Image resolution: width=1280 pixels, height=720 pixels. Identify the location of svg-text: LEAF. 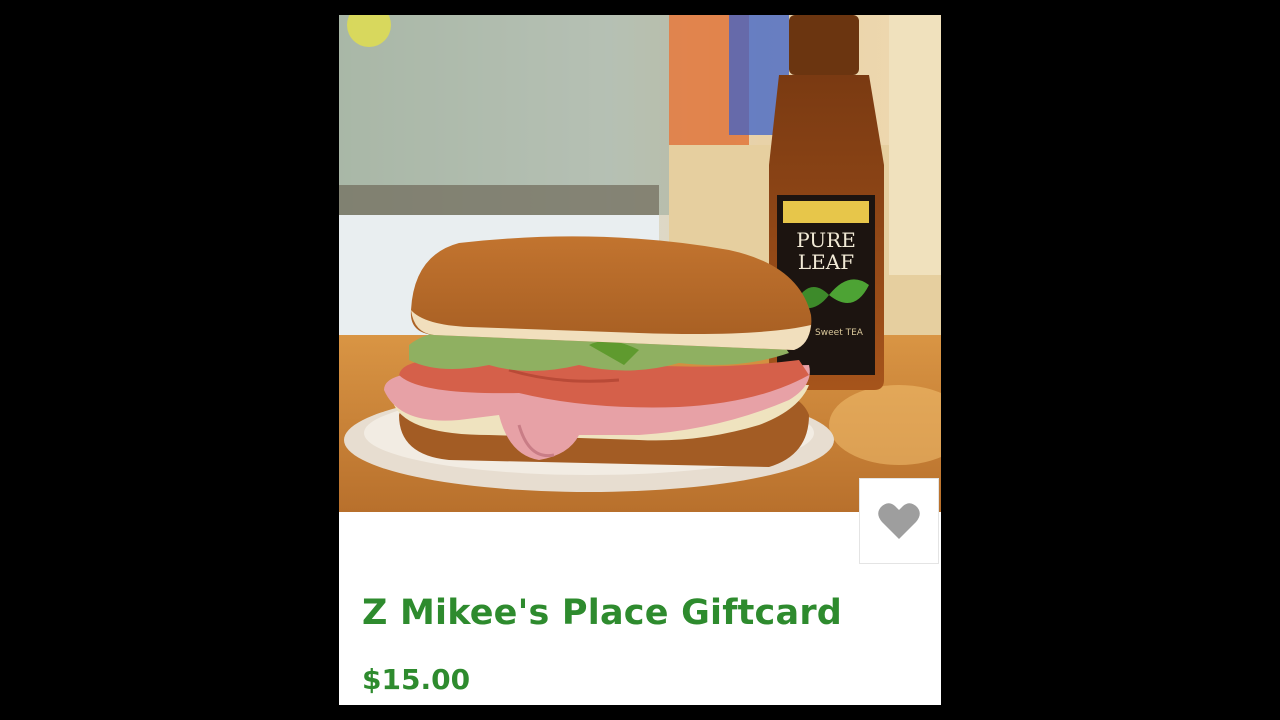
(826, 262).